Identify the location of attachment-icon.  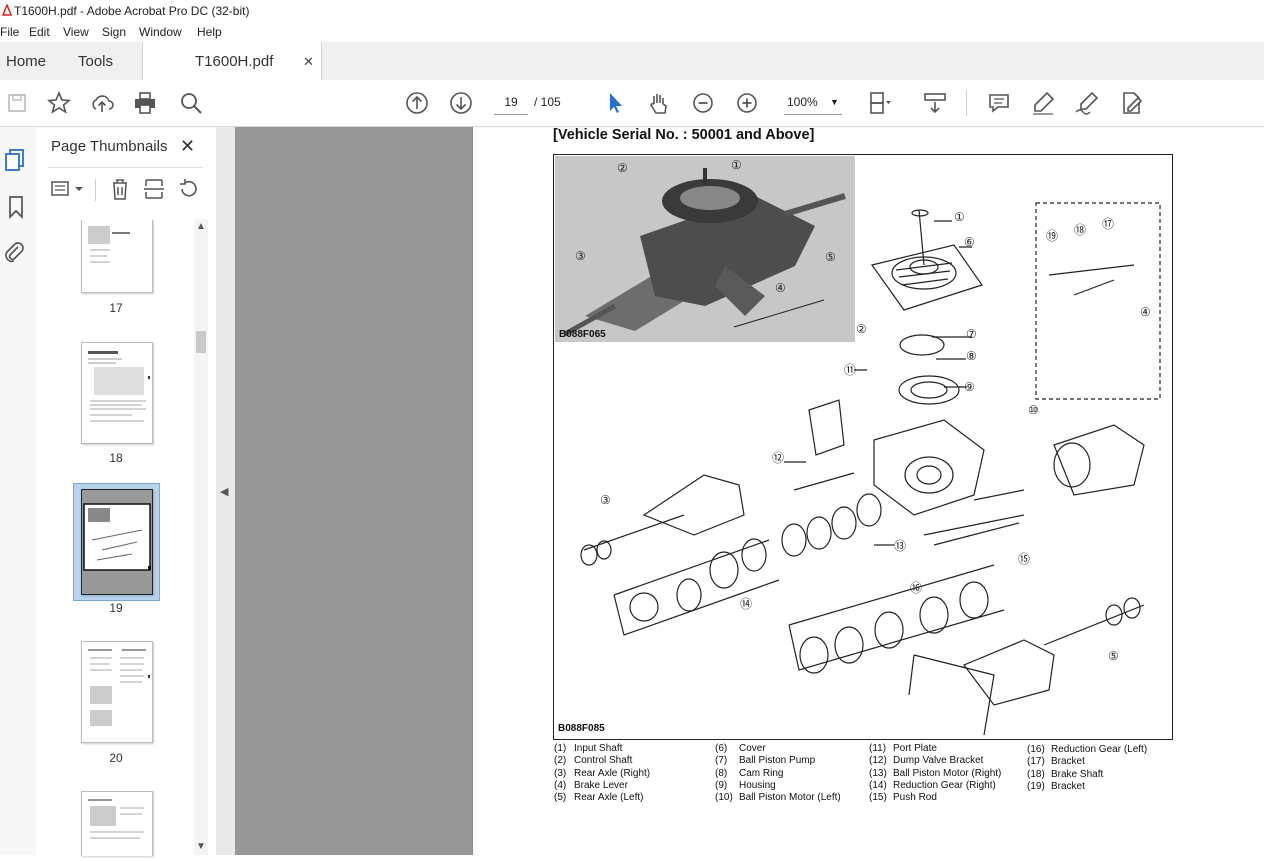
(13, 252).